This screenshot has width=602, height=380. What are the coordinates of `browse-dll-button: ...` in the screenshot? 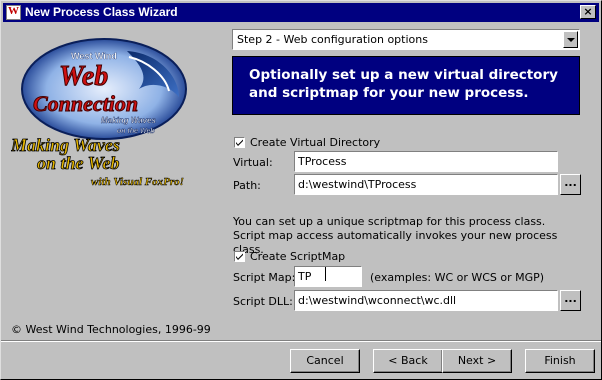 It's located at (570, 300).